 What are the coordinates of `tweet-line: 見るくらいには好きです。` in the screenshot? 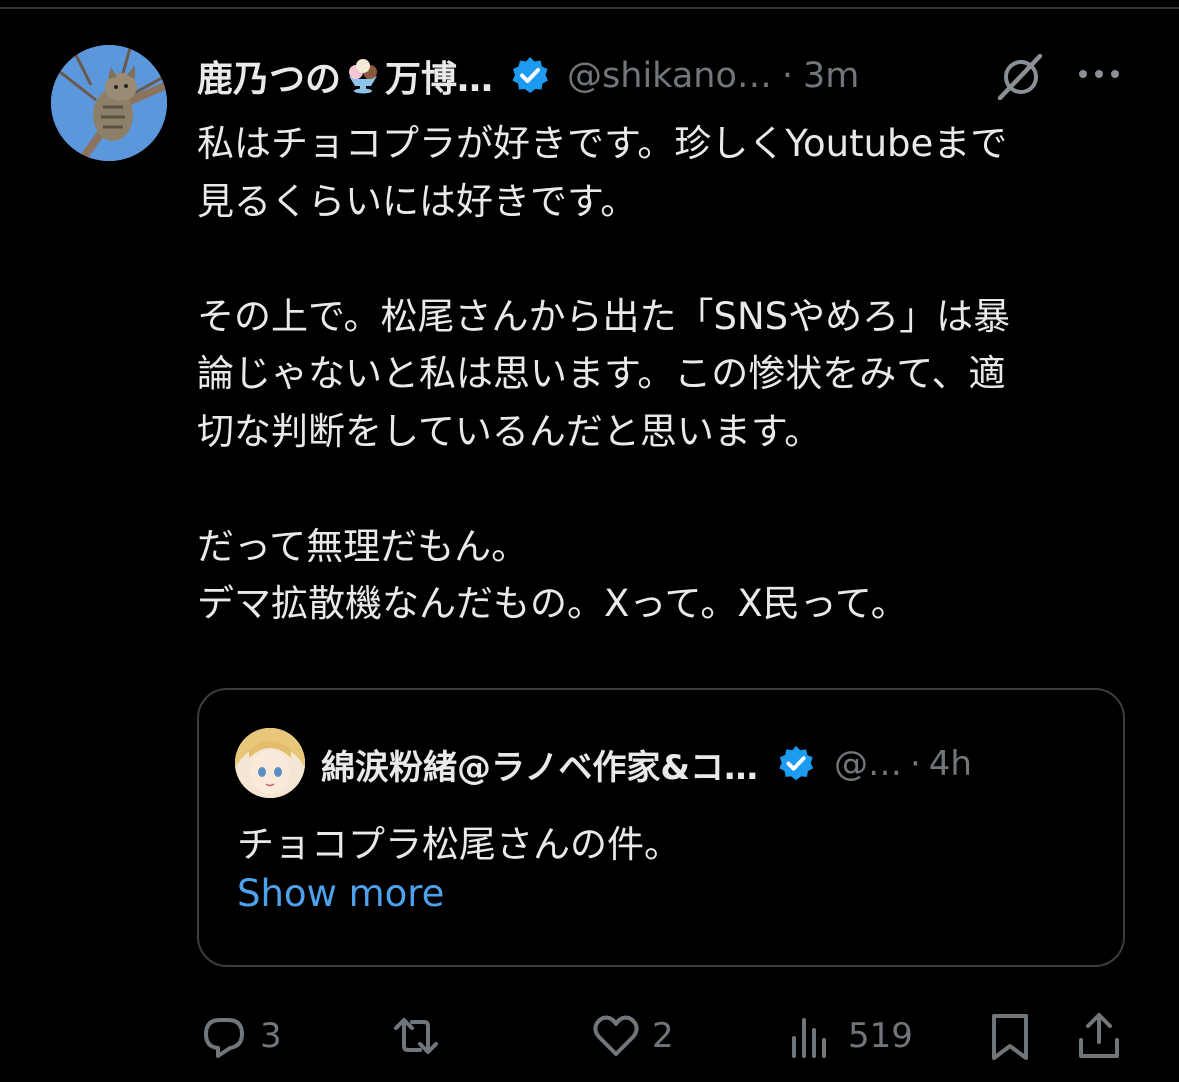 It's located at (417, 201).